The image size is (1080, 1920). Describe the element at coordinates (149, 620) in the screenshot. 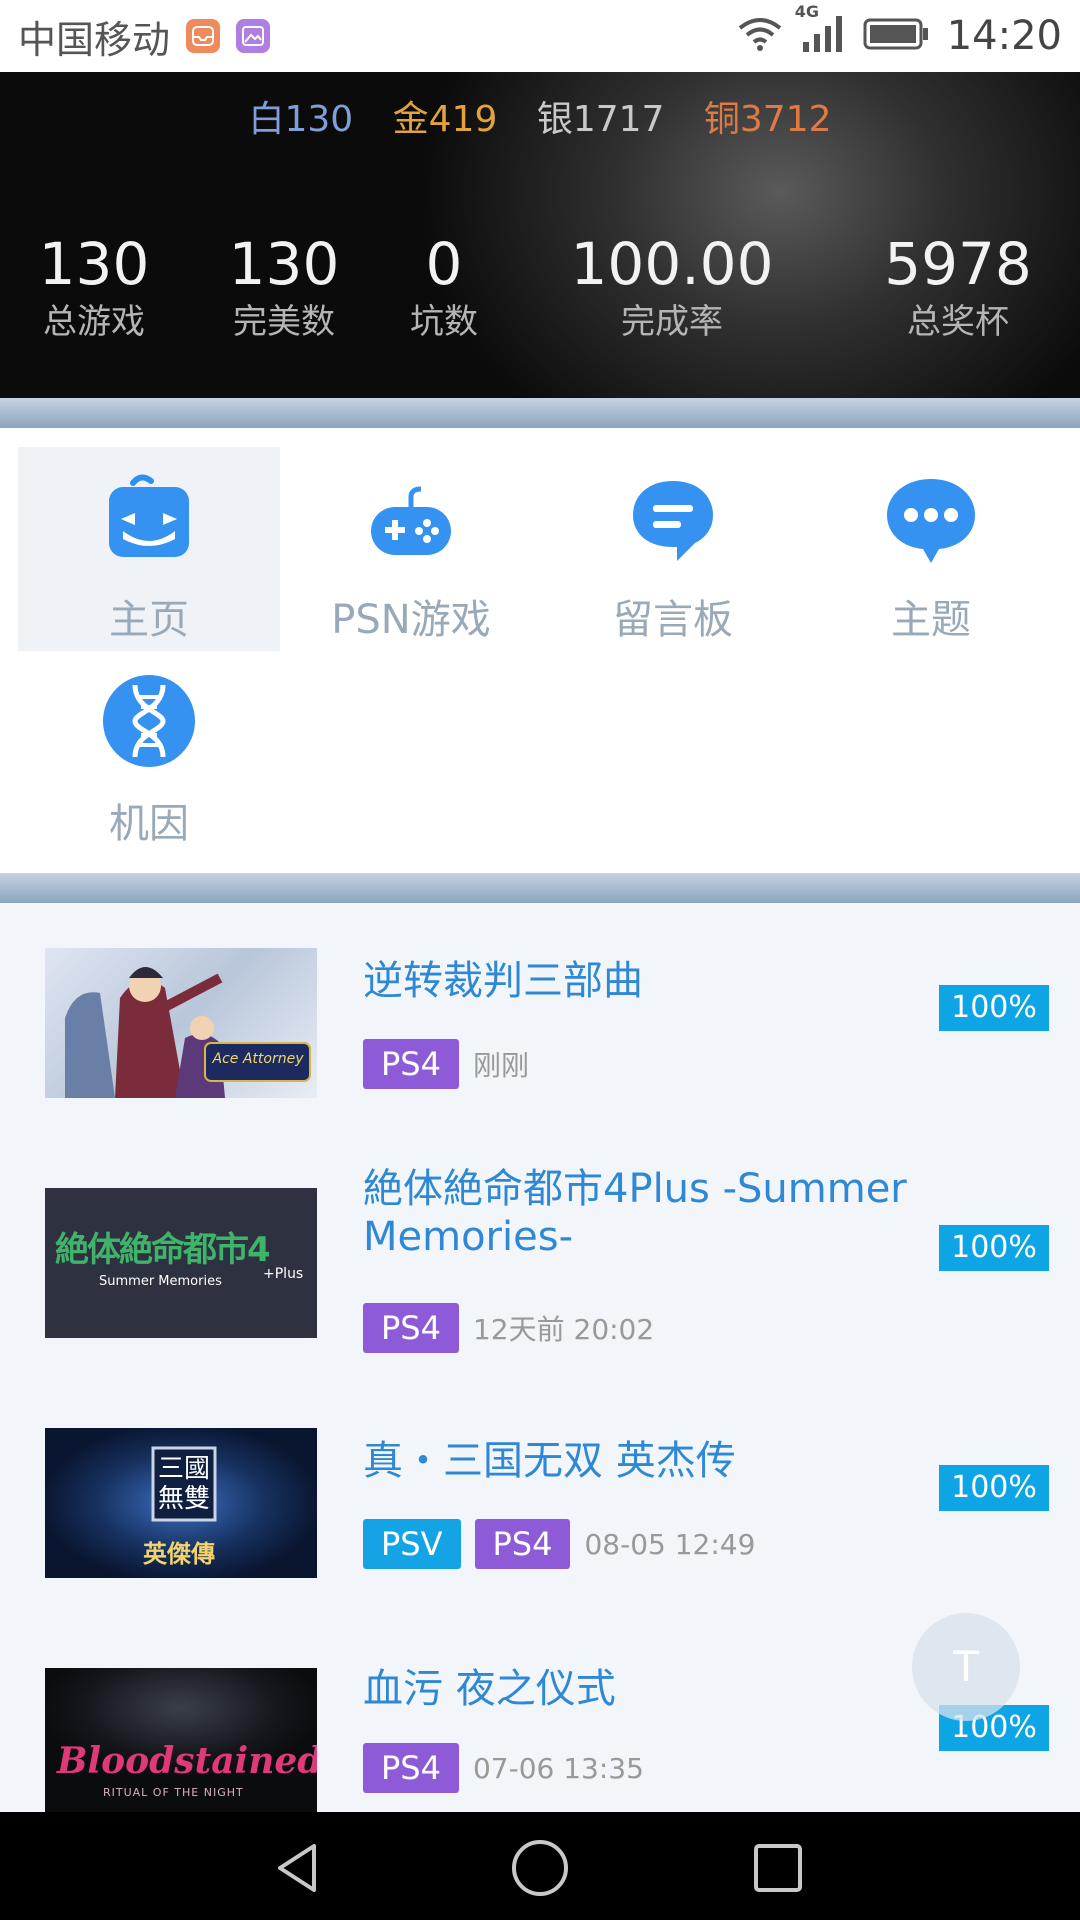

I see `tab-label: 主页` at that location.